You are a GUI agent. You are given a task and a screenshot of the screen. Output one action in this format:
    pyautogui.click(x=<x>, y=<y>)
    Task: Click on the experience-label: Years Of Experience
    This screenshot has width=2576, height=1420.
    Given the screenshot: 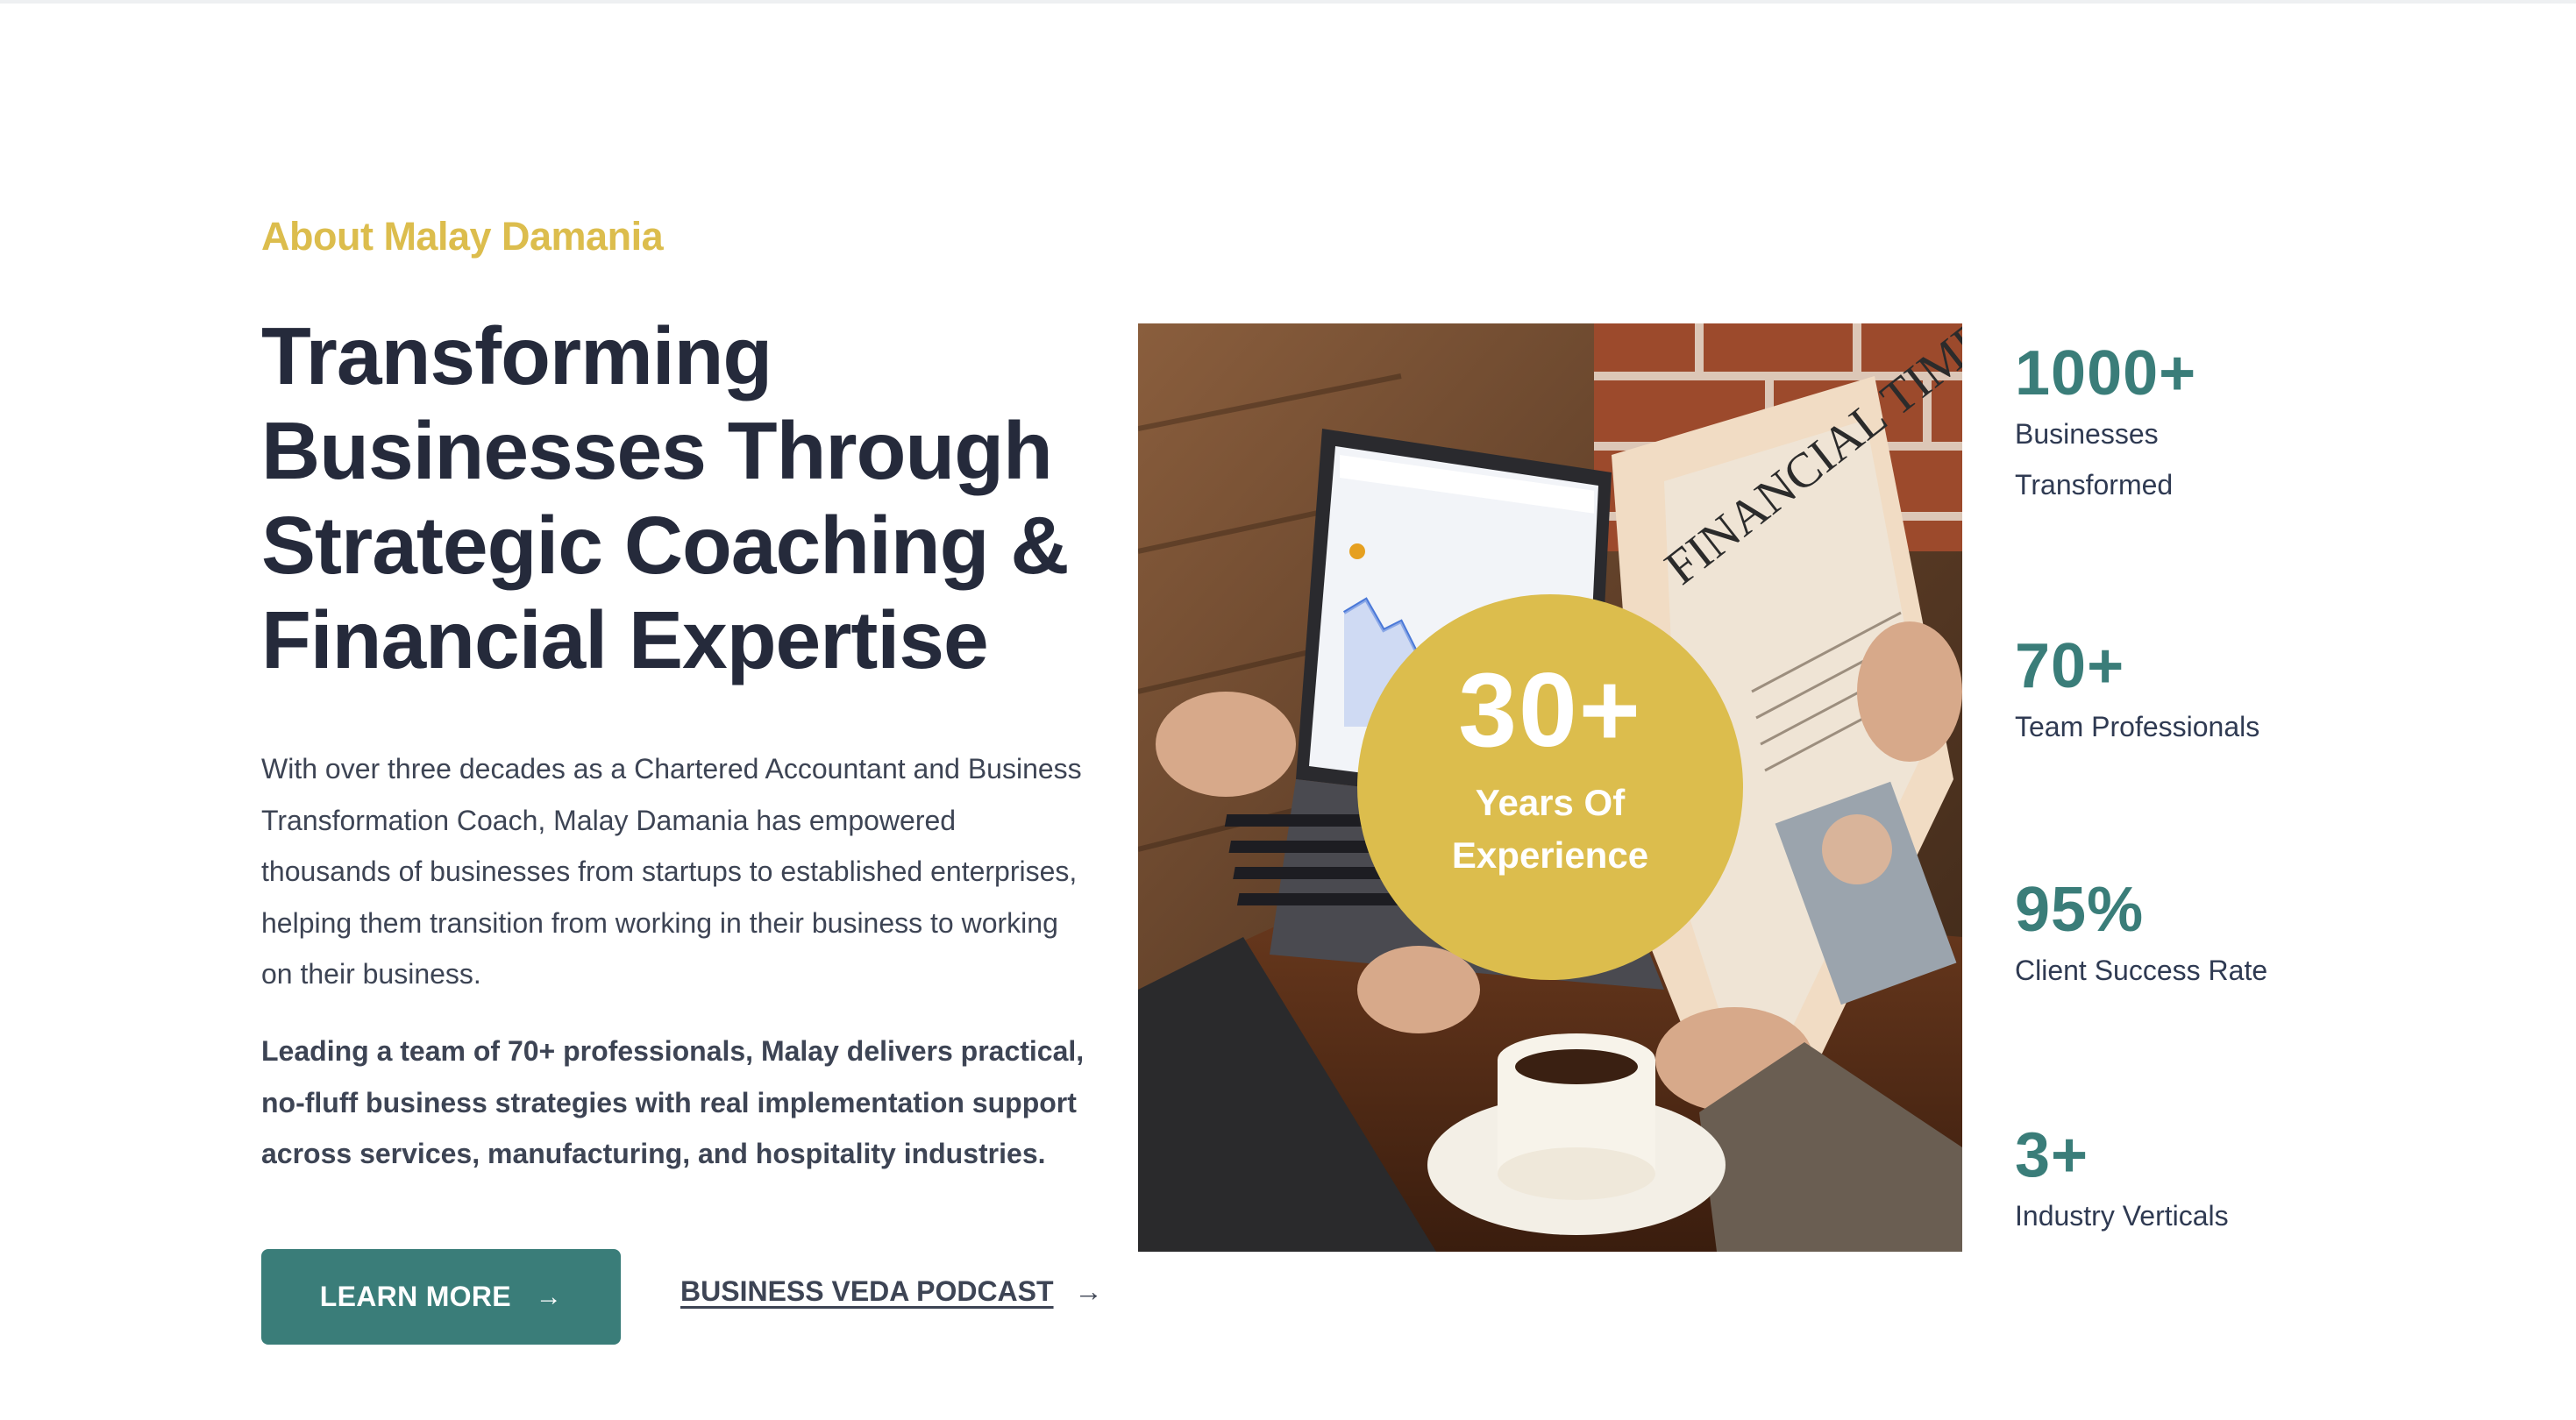 What is the action you would take?
    pyautogui.click(x=1550, y=829)
    